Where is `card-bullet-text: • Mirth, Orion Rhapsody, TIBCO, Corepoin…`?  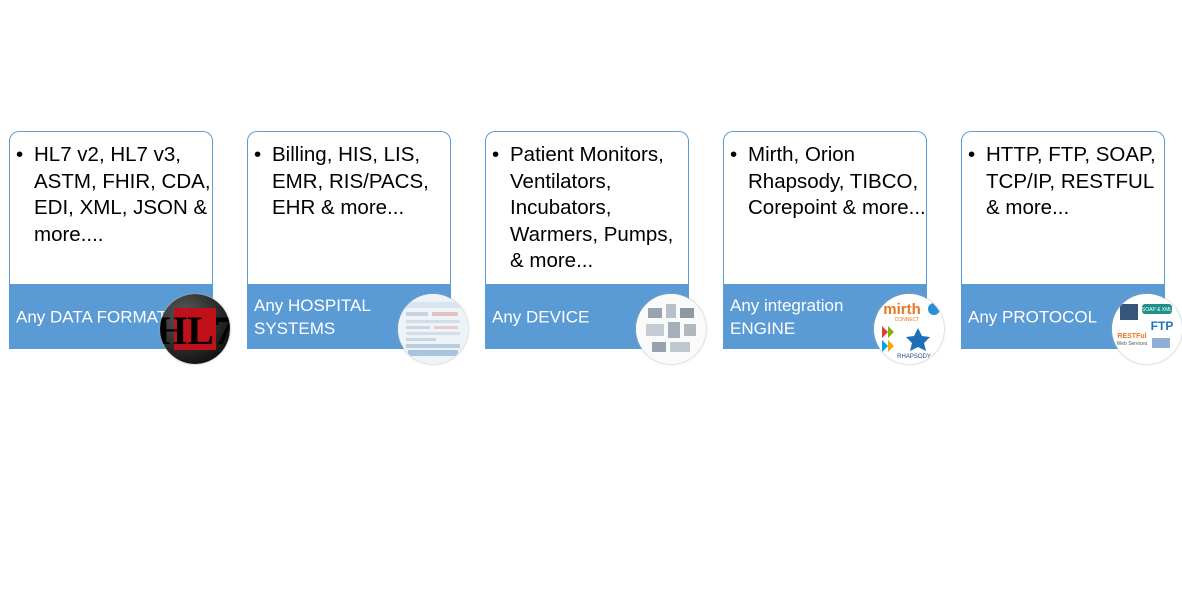
card-bullet-text: • Mirth, Orion Rhapsody, TIBCO, Corepoin… is located at coordinates (828, 181).